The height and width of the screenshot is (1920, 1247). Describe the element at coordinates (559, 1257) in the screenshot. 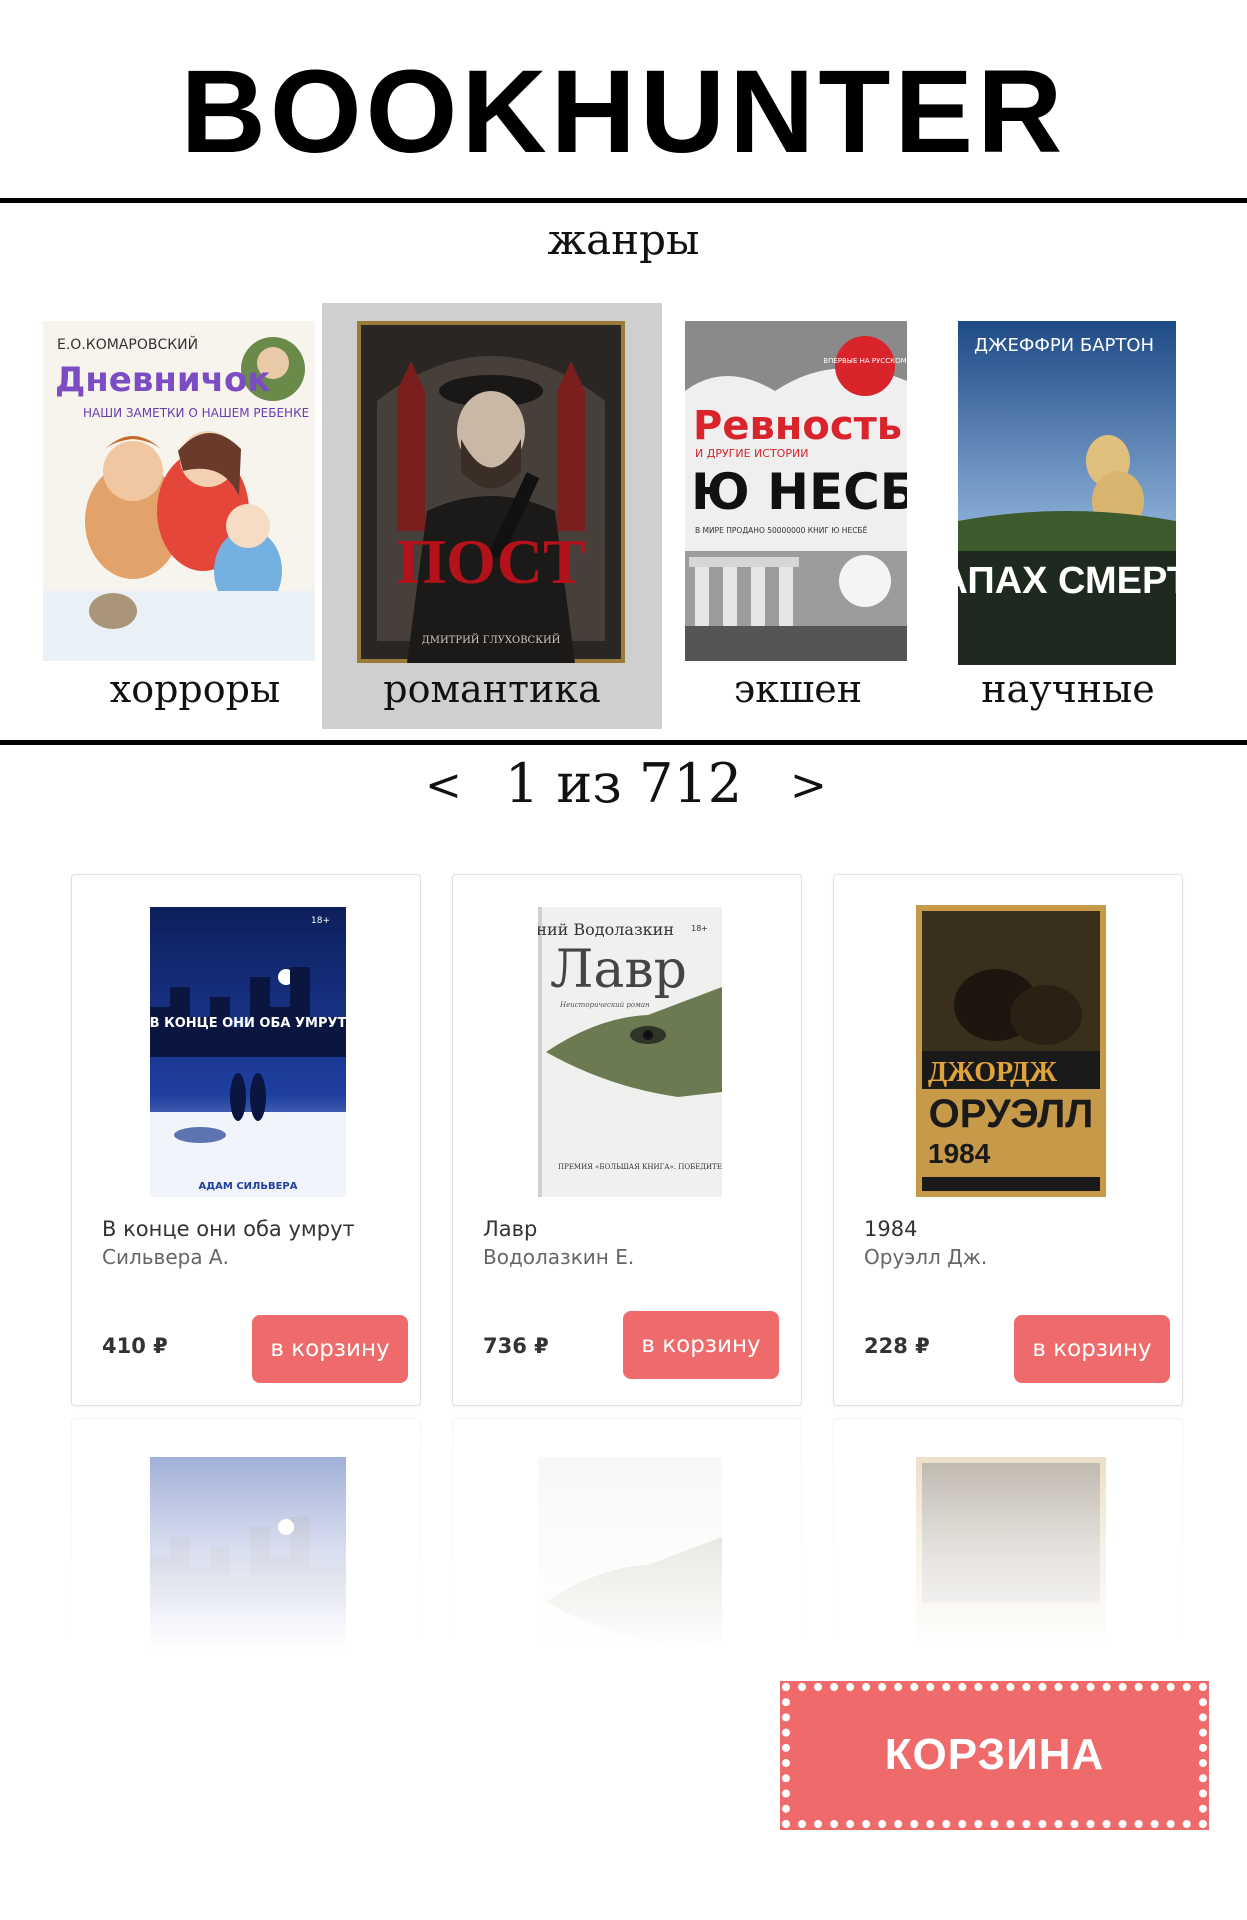

I see `product-author: Водолазкин Е.` at that location.